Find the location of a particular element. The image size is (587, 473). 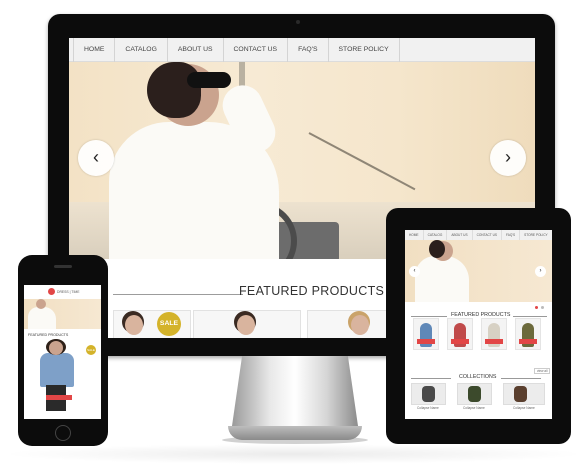

phone-hero-model is located at coordinates (42, 318).